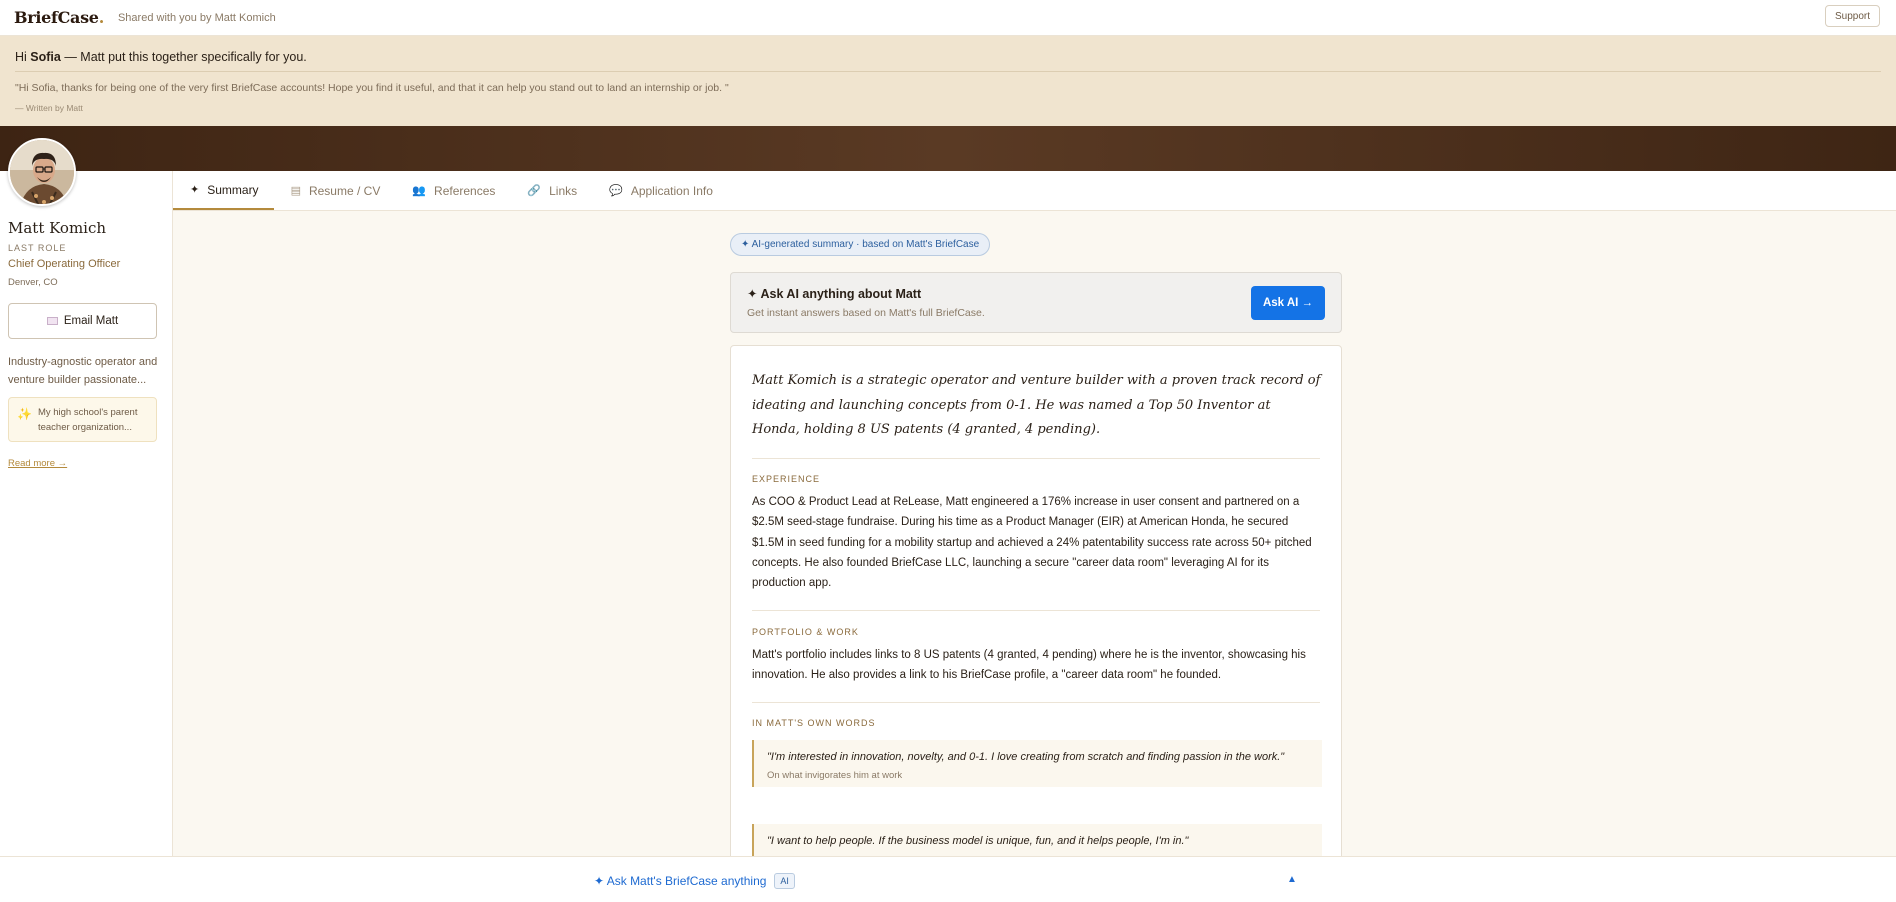 This screenshot has width=1896, height=902. I want to click on mail-icon, so click(52, 321).